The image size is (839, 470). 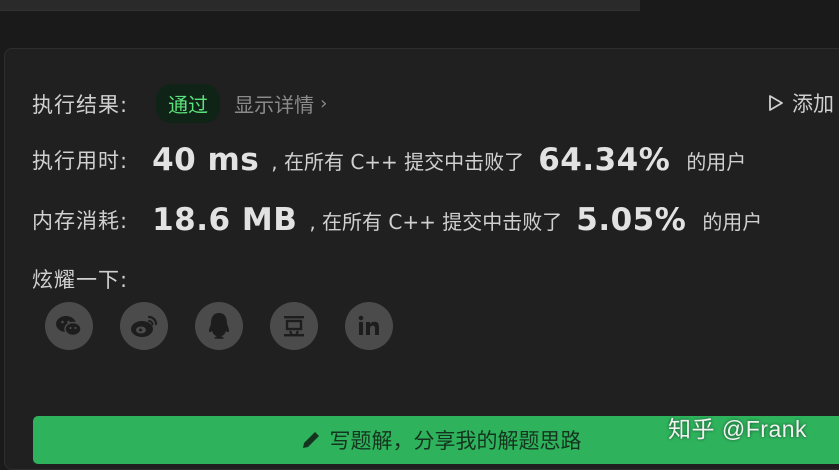 I want to click on linkedin-icon, so click(x=369, y=326).